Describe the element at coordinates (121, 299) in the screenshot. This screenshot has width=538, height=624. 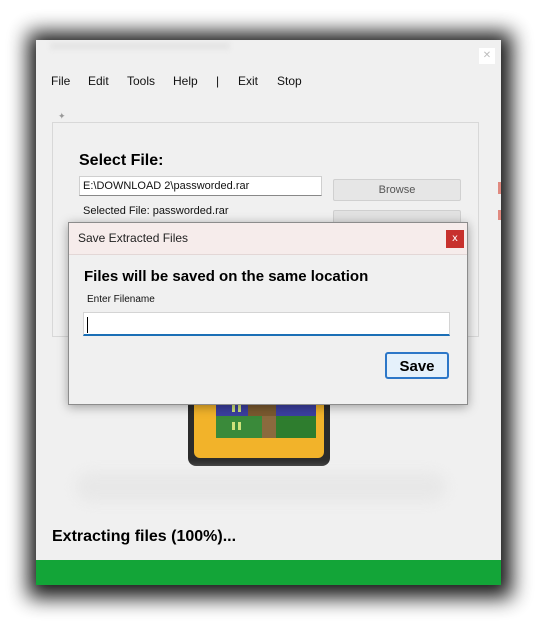
I see `filename-label: Enter Filename` at that location.